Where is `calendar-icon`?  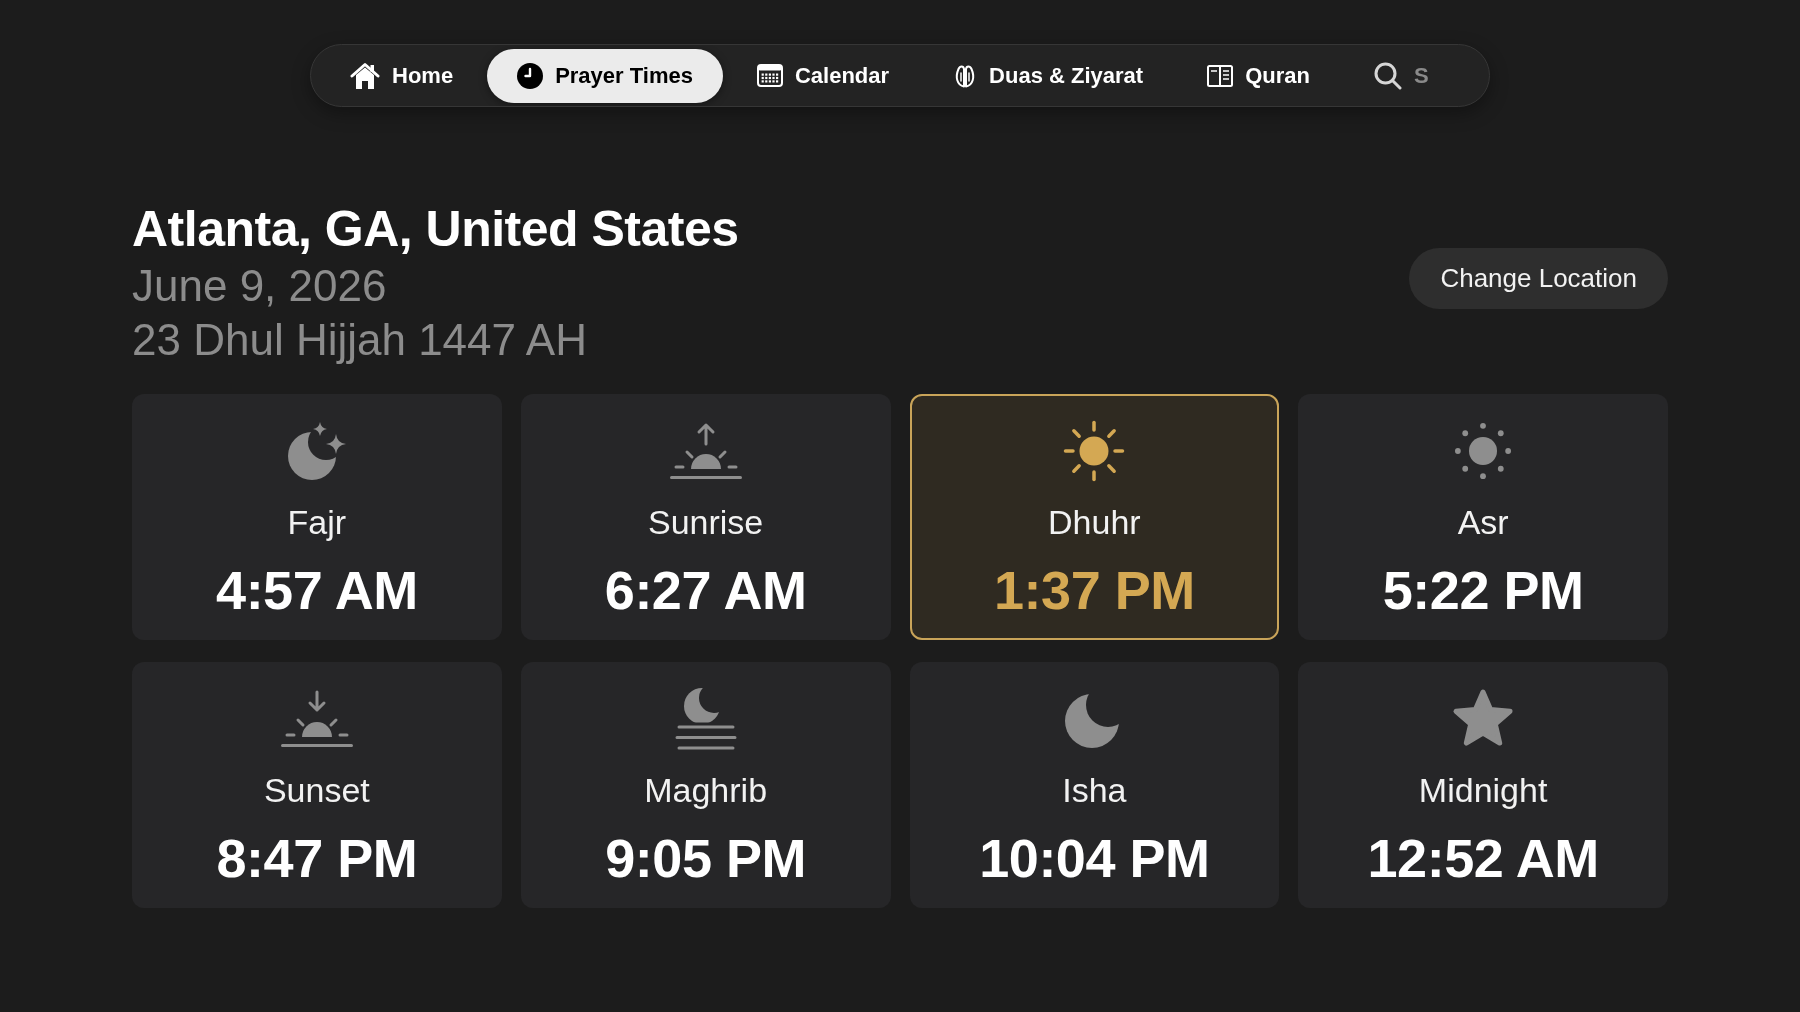
calendar-icon is located at coordinates (769, 75).